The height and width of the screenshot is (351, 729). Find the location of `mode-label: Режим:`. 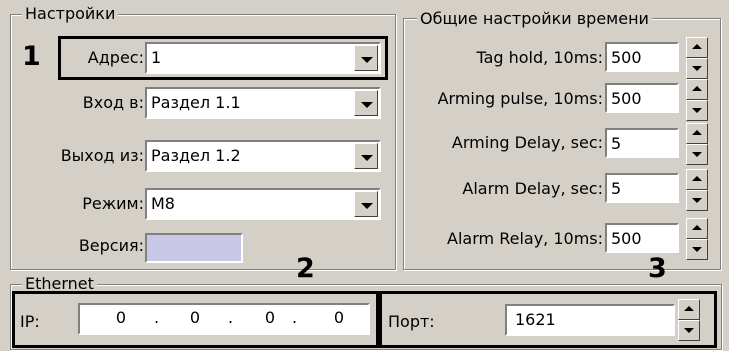

mode-label: Режим: is located at coordinates (113, 203).